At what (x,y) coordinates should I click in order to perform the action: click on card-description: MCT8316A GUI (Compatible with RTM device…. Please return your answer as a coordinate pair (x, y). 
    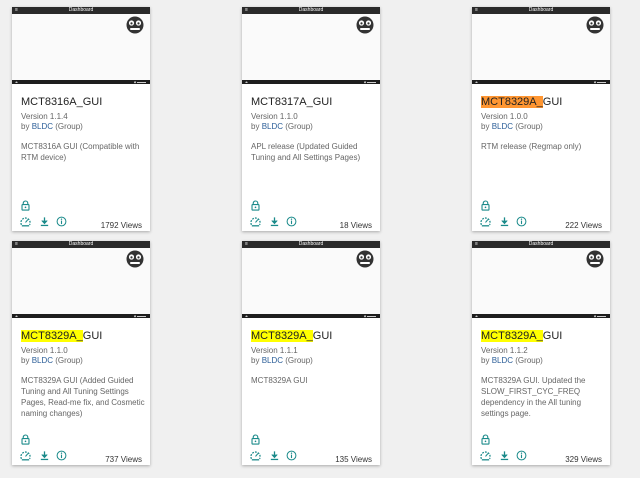
    Looking at the image, I should click on (80, 152).